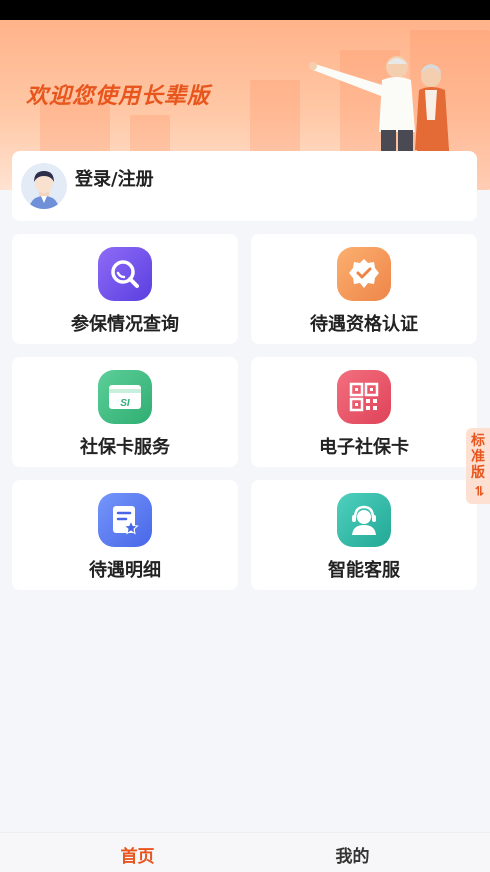  I want to click on login-card: 登录/注册, so click(244, 186).